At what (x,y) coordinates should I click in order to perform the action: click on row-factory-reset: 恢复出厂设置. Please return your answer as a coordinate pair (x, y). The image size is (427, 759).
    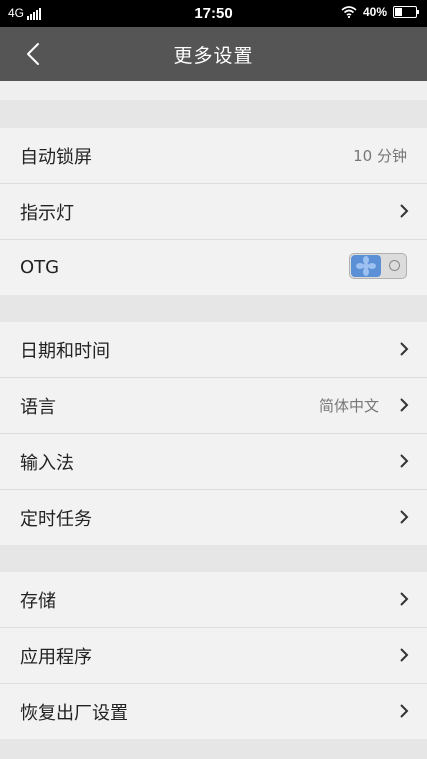
    Looking at the image, I should click on (213, 711).